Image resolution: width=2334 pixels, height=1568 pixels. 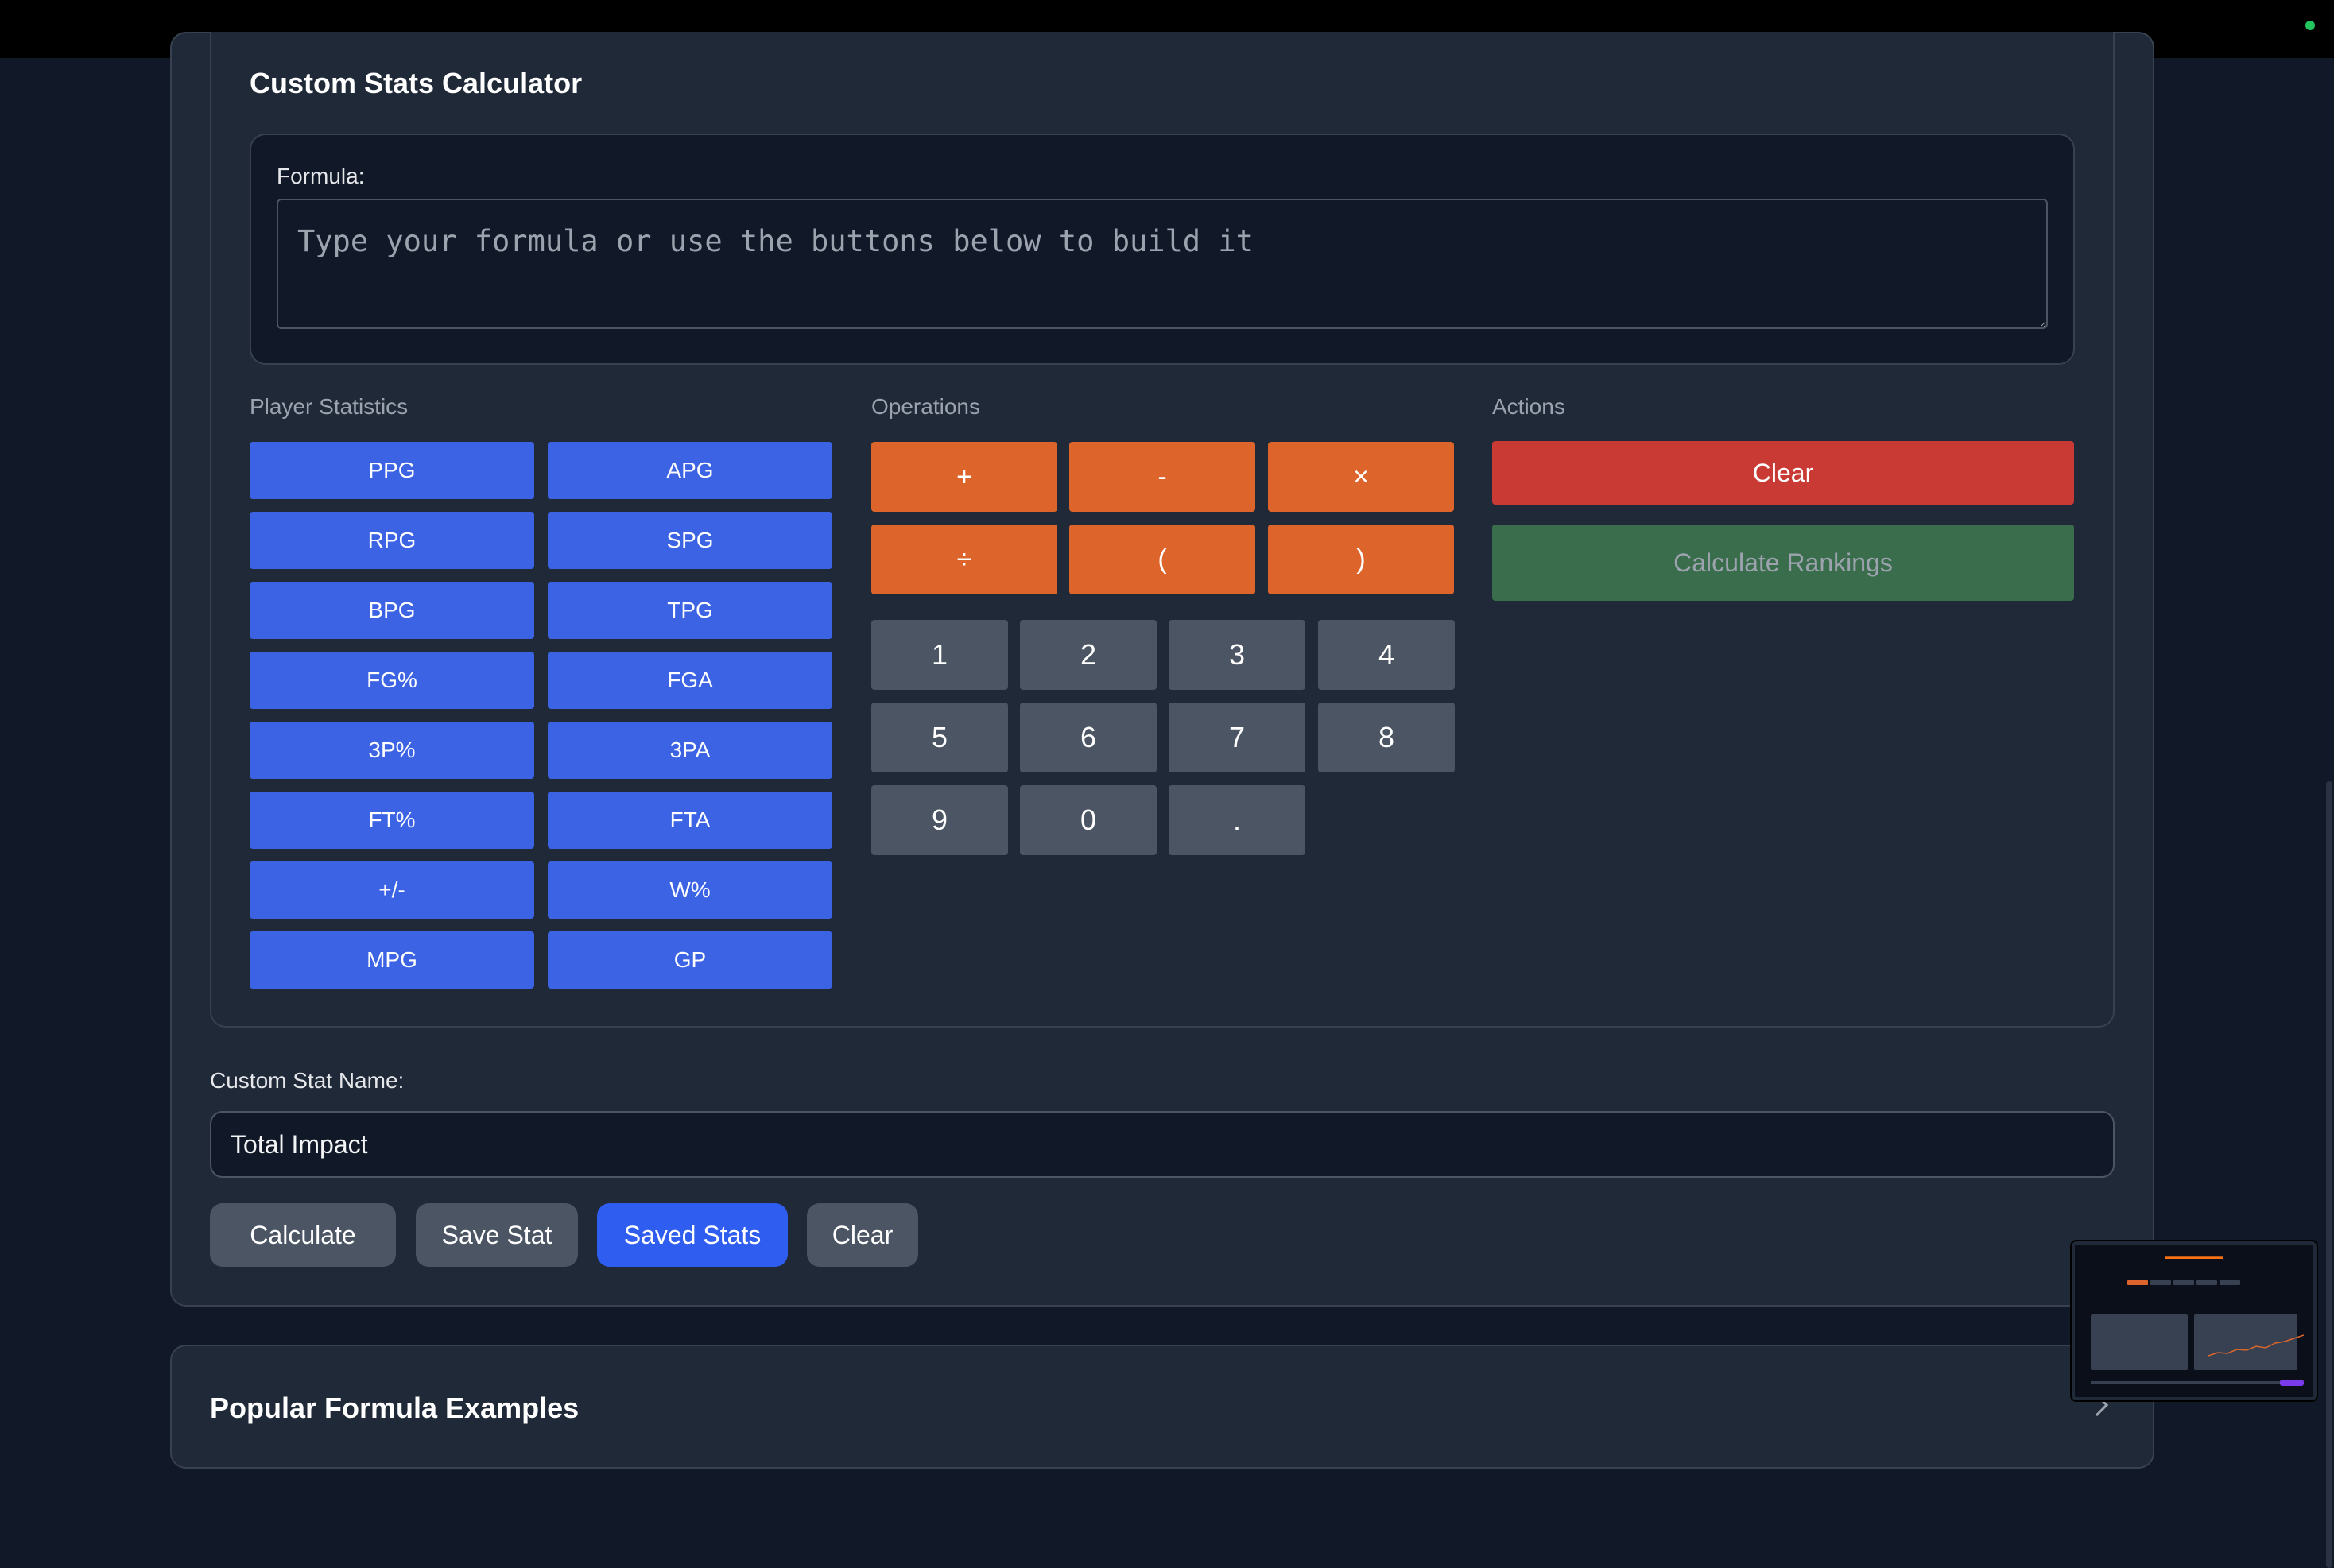 What do you see at coordinates (939, 820) in the screenshot?
I see `number-9-button: 9` at bounding box center [939, 820].